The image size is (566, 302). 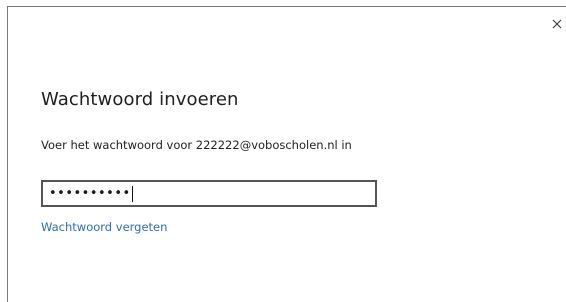 I want to click on close-icon, so click(x=557, y=24).